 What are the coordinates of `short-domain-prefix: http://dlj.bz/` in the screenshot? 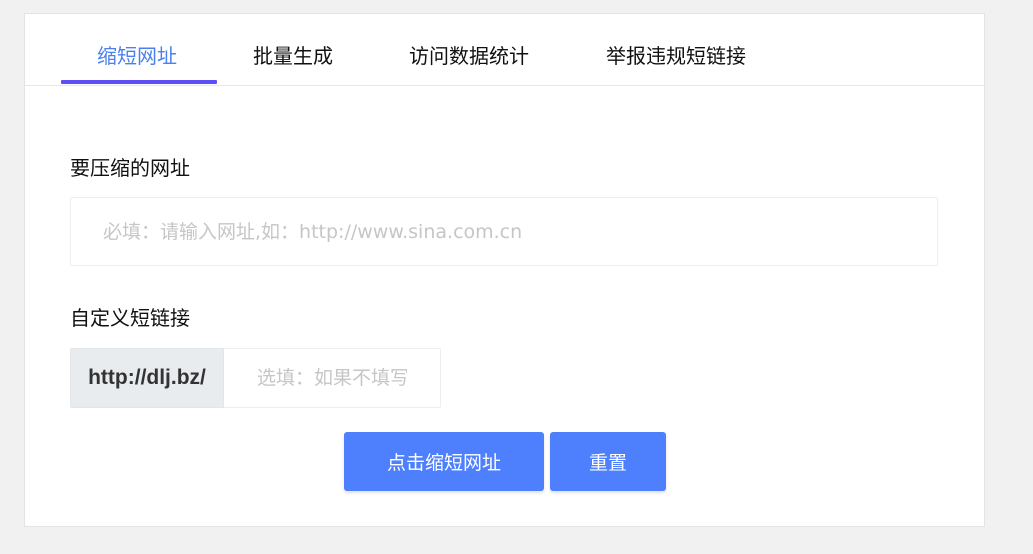 It's located at (147, 378).